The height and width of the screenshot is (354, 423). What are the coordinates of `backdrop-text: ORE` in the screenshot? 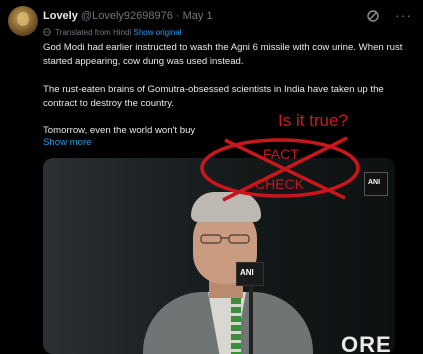 It's located at (366, 343).